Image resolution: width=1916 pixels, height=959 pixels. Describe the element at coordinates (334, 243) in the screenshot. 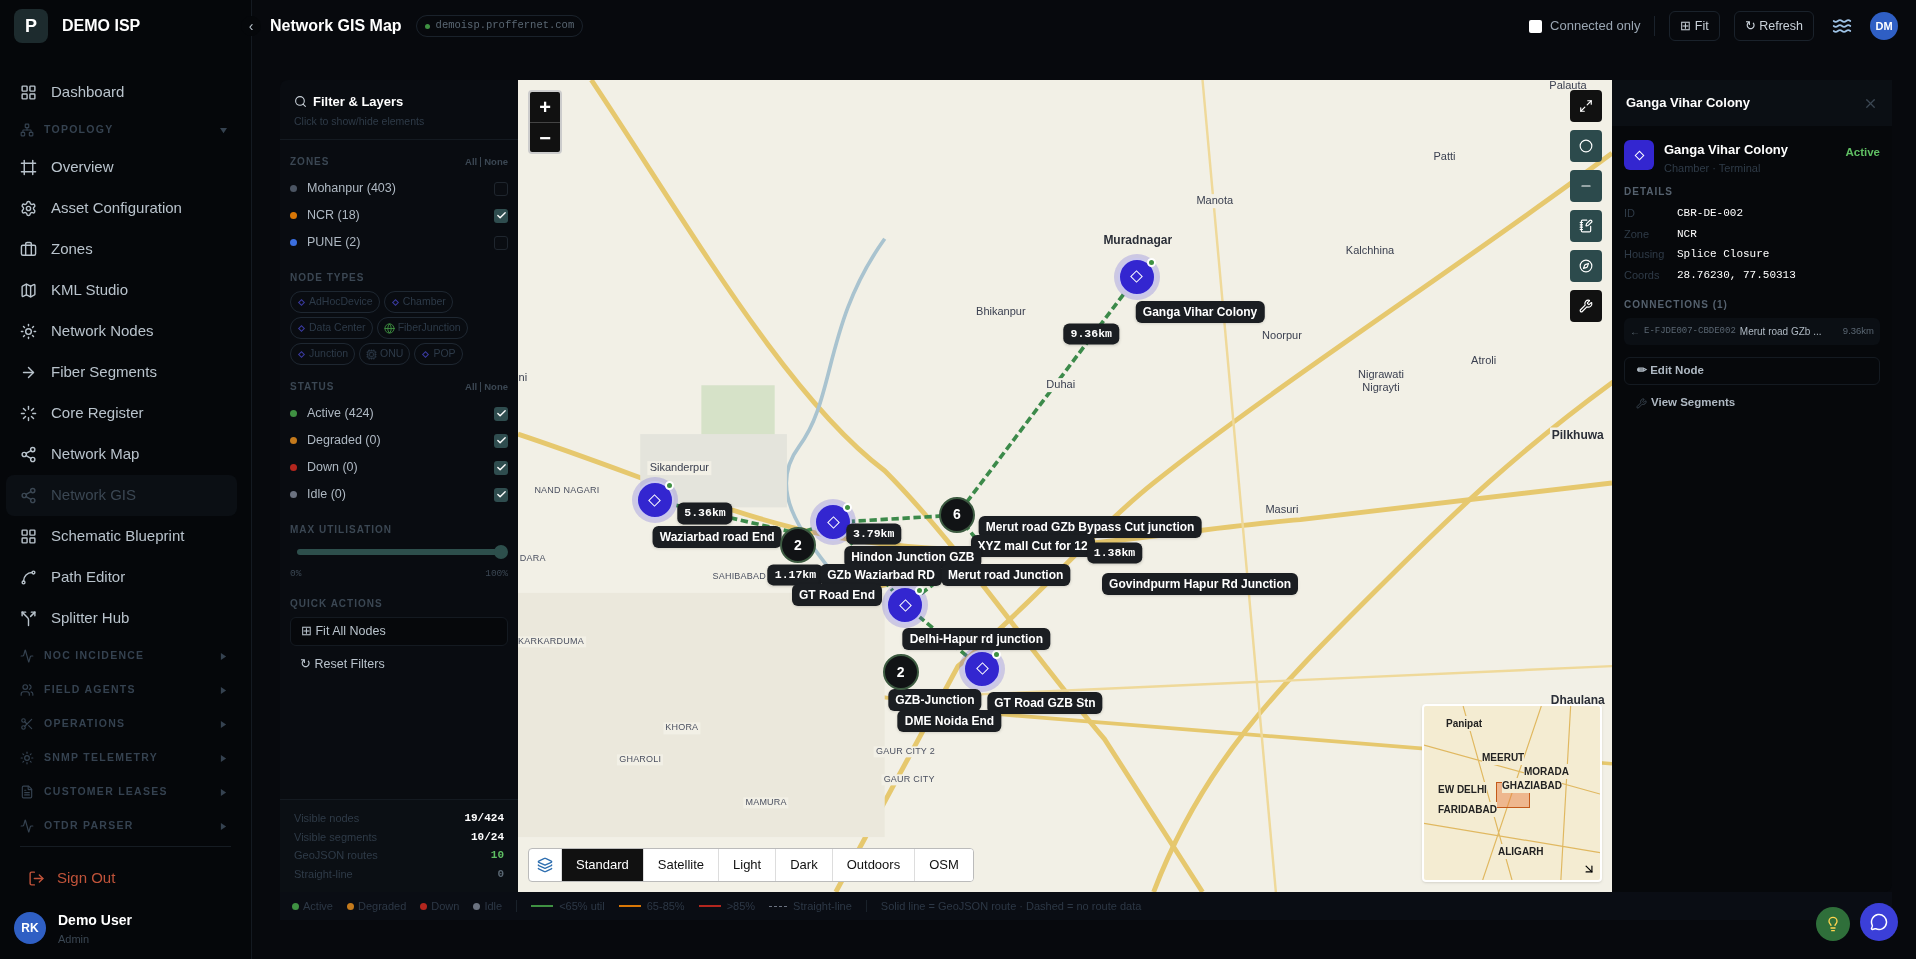

I see `filter-label: PUNE (2)` at that location.